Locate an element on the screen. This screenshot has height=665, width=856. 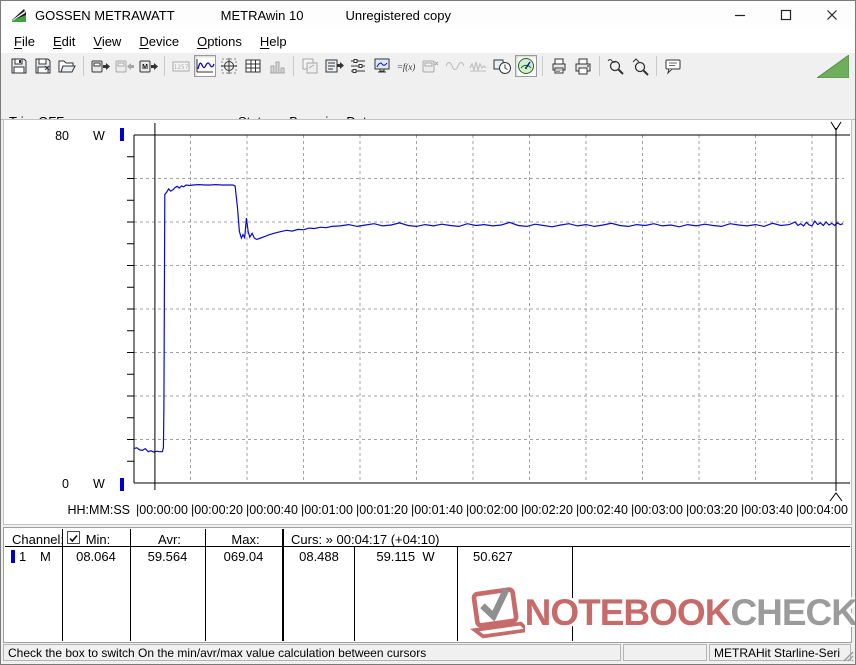
extra-value: 50.627 is located at coordinates (493, 556).